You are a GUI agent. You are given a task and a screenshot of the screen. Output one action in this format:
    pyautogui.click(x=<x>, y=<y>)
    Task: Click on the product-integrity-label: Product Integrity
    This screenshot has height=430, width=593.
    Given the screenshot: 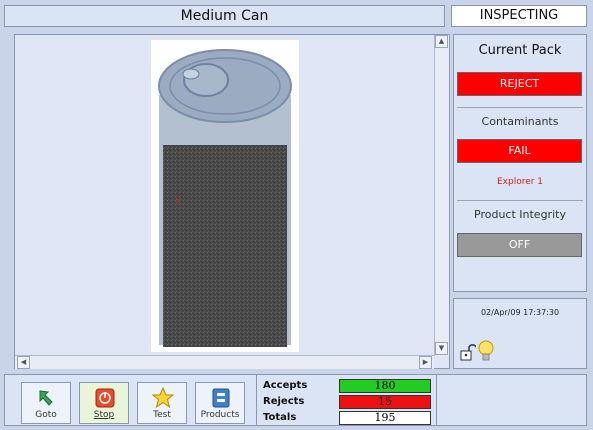 What is the action you would take?
    pyautogui.click(x=520, y=214)
    